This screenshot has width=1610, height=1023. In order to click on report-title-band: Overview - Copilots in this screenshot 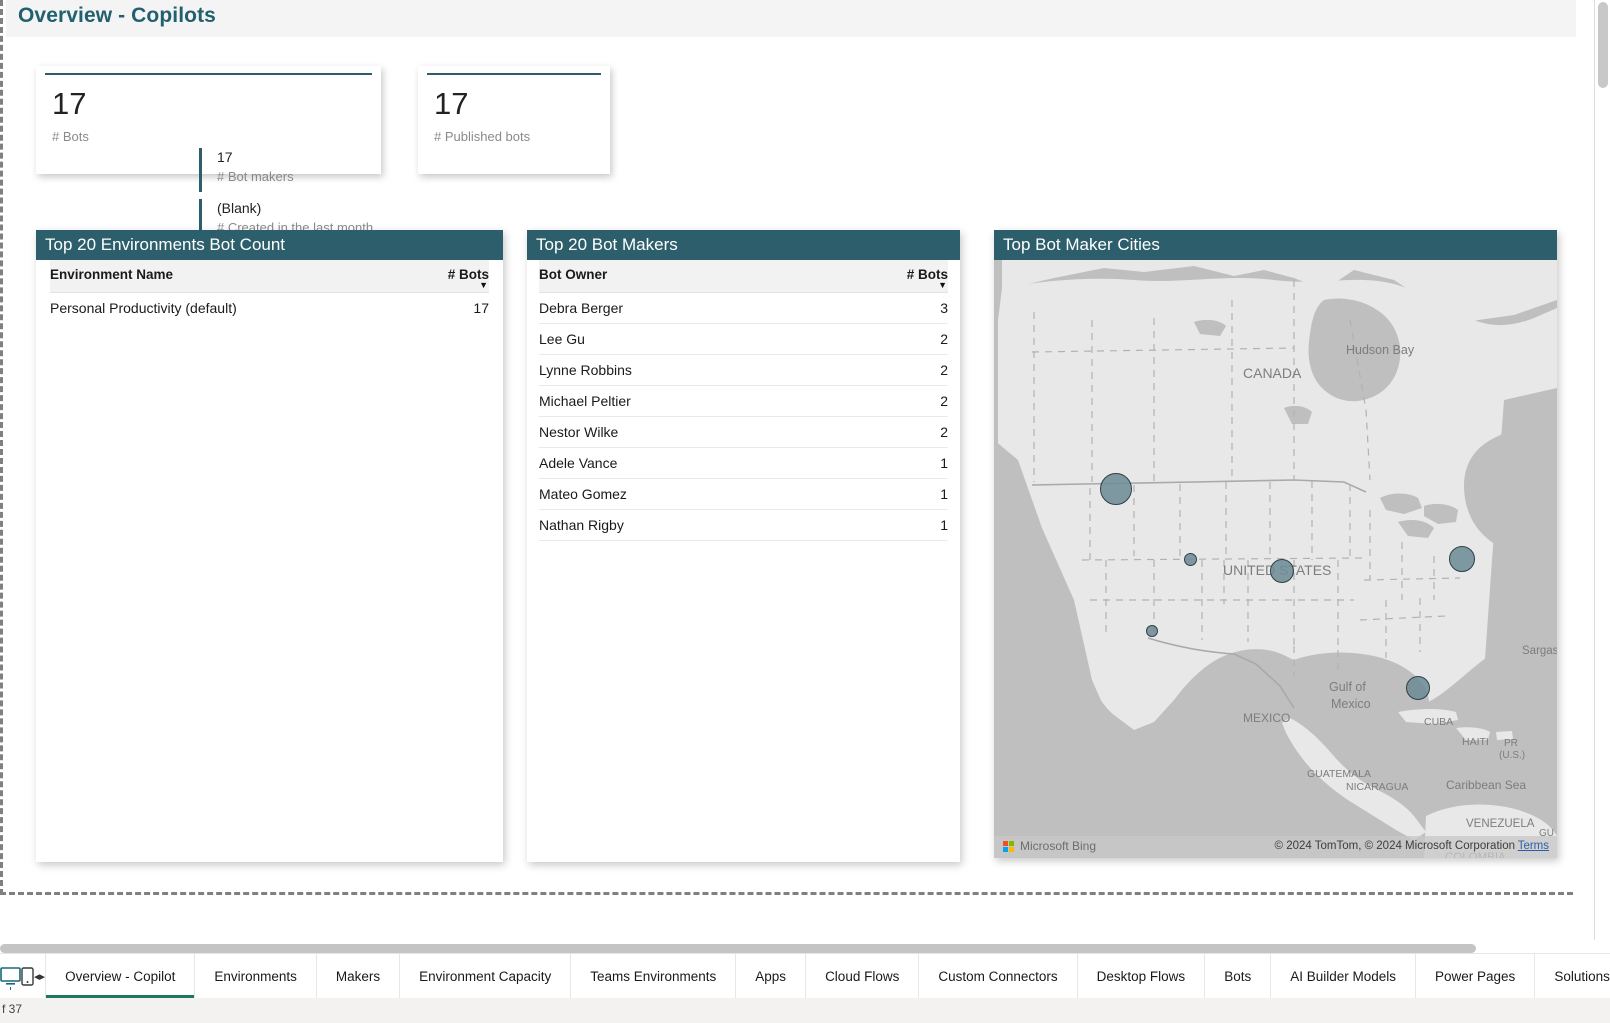, I will do `click(791, 18)`.